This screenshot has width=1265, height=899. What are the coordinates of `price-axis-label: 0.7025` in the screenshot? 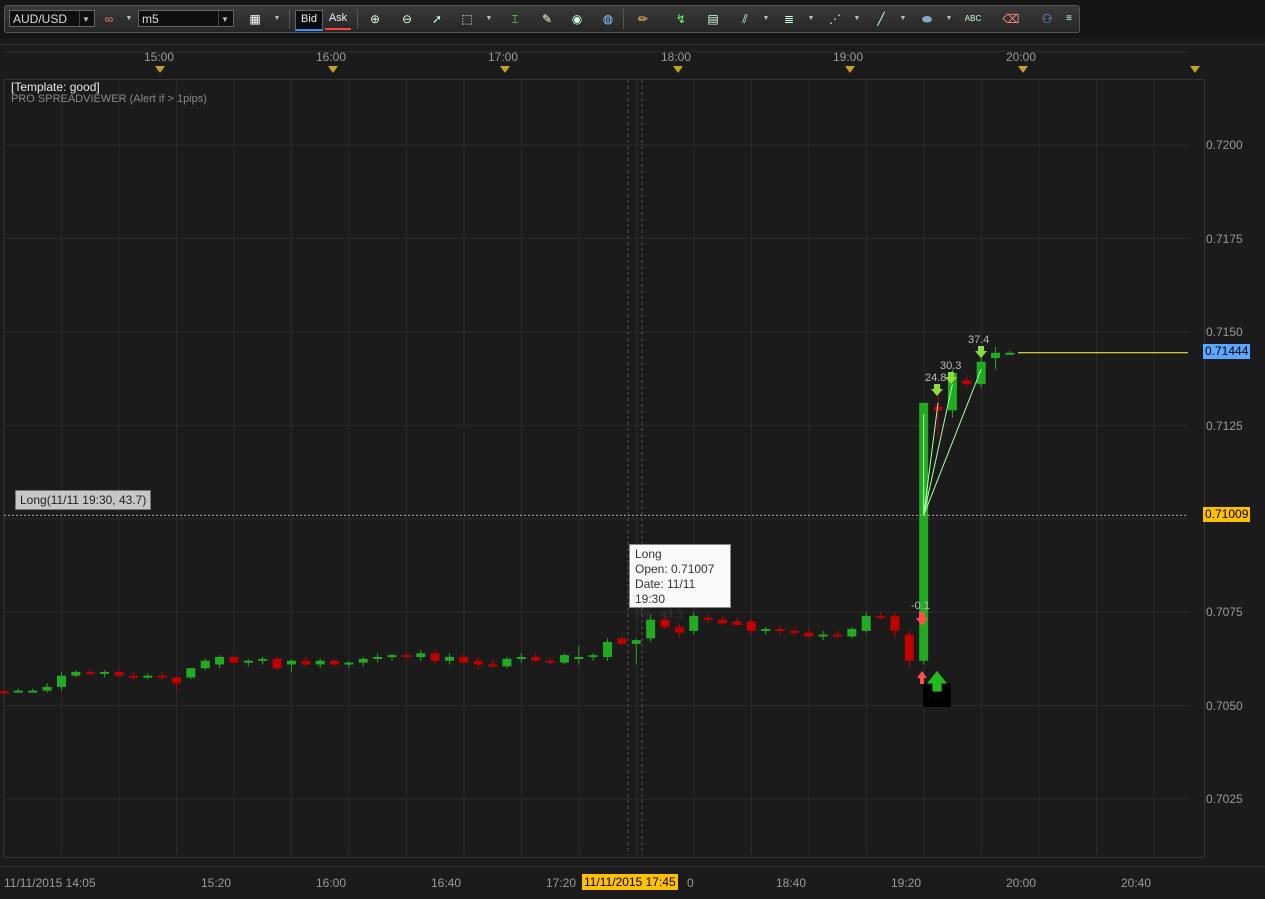 It's located at (1224, 799).